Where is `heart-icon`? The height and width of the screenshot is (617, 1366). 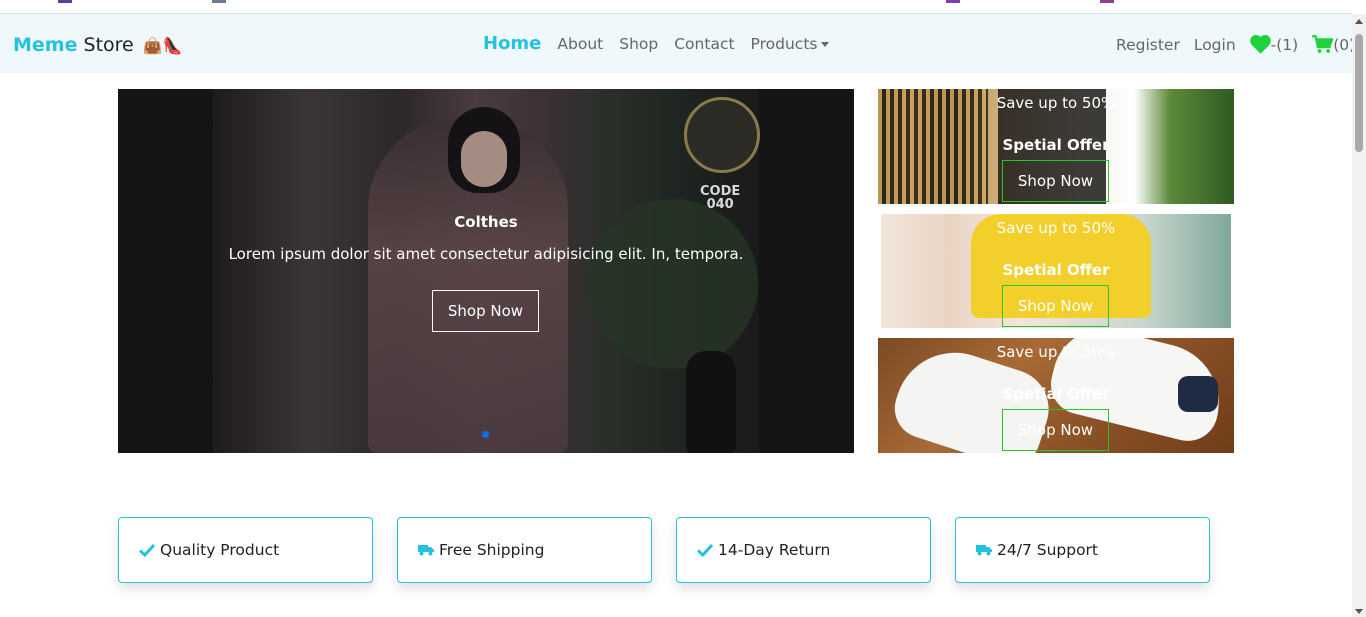
heart-icon is located at coordinates (1260, 44).